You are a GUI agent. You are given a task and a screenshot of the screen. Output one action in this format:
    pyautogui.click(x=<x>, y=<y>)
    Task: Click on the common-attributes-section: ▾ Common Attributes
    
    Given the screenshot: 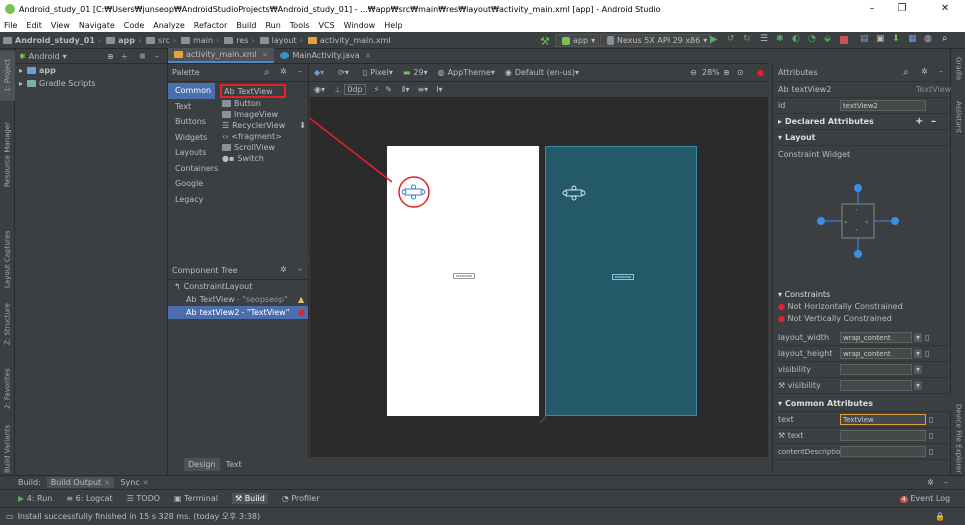 What is the action you would take?
    pyautogui.click(x=862, y=404)
    